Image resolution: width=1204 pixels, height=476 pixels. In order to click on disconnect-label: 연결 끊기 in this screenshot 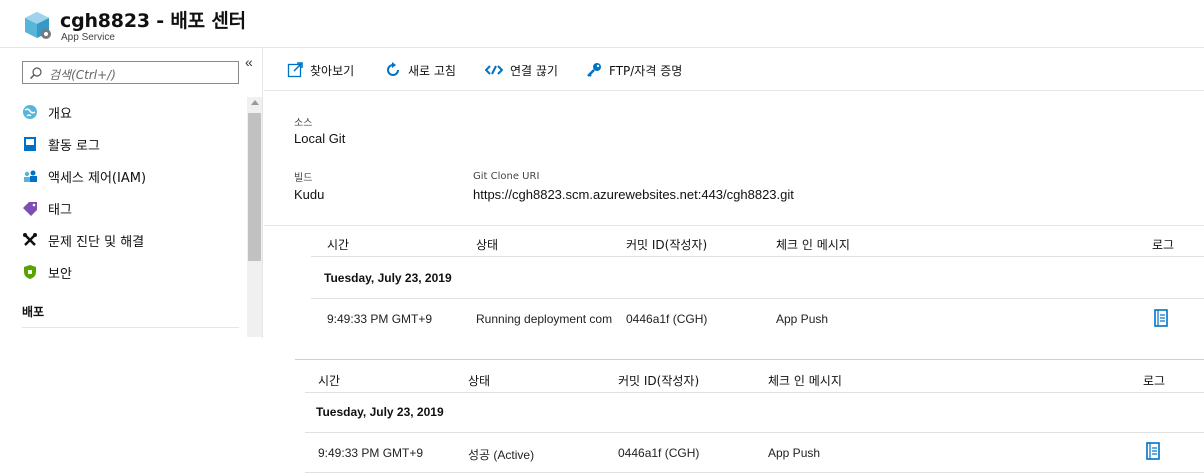, I will do `click(534, 70)`.